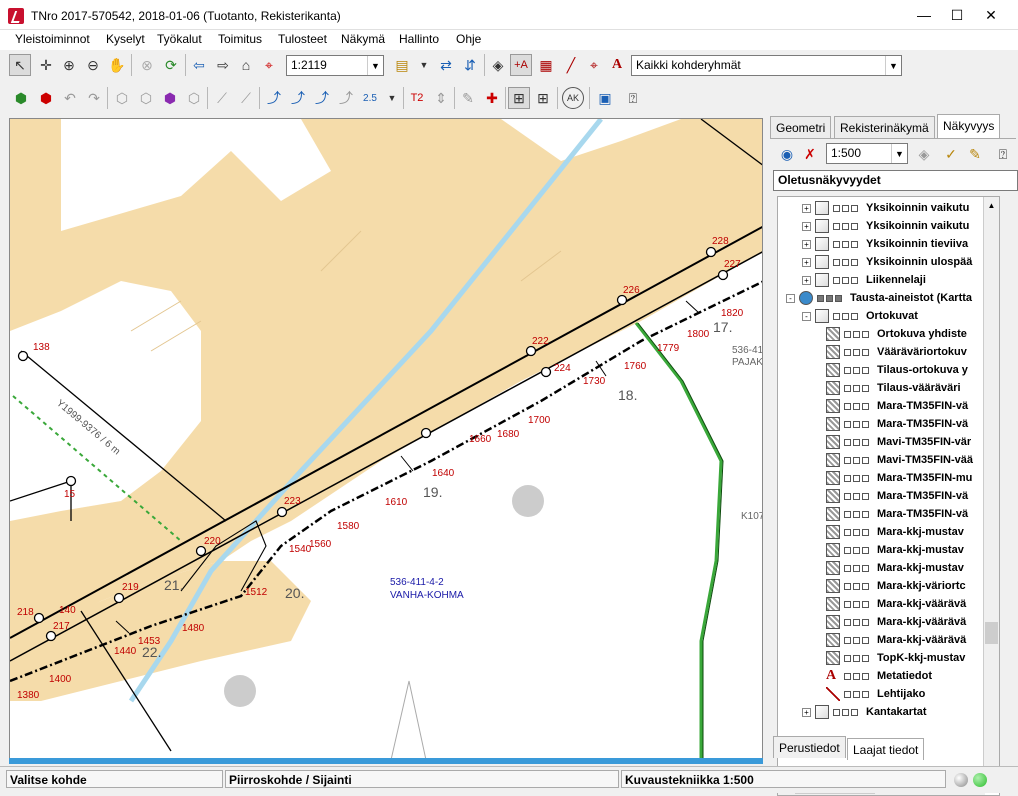 Image resolution: width=1018 pixels, height=796 pixels. What do you see at coordinates (52, 39) in the screenshot?
I see `menu-yleistoiminnot: Yleistoiminnot` at bounding box center [52, 39].